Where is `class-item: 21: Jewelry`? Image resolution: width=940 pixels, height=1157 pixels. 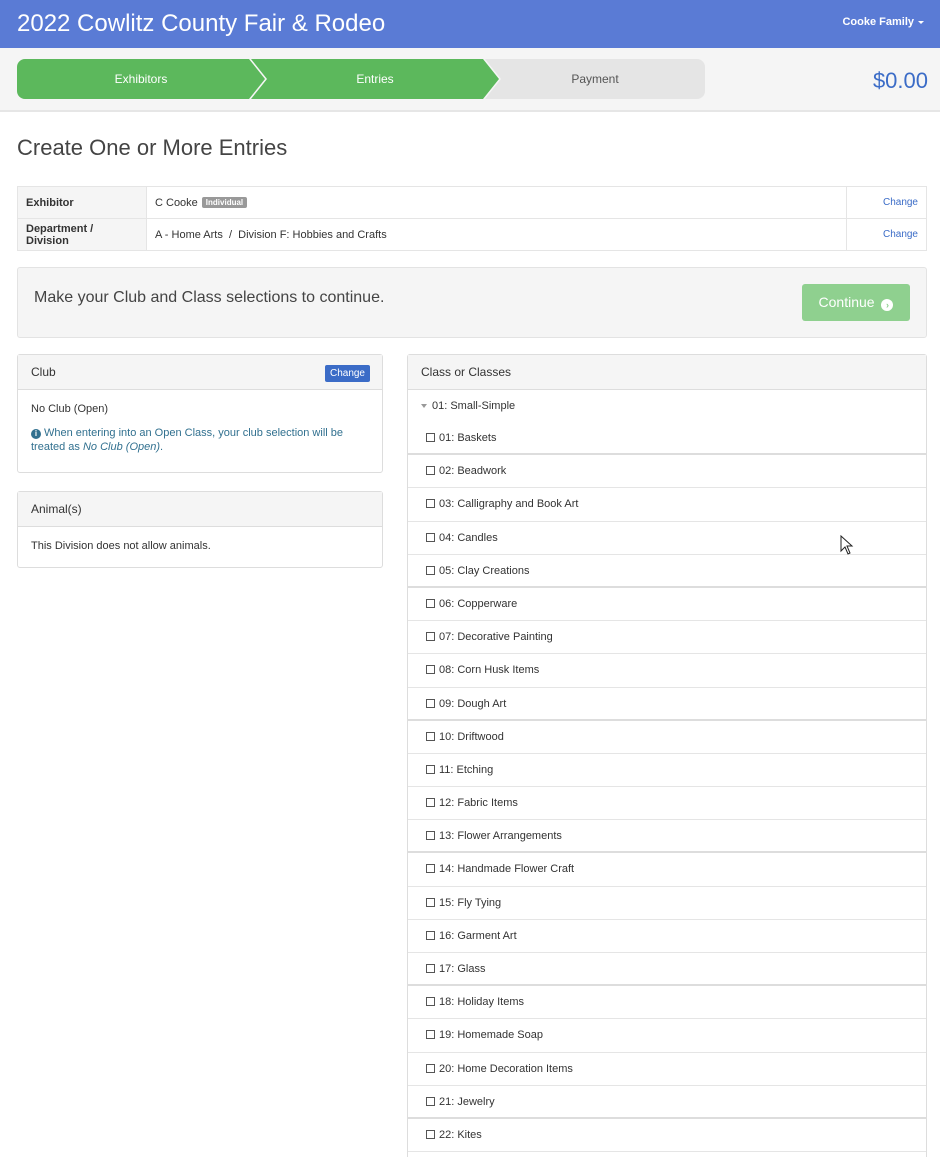
class-item: 21: Jewelry is located at coordinates (667, 1102).